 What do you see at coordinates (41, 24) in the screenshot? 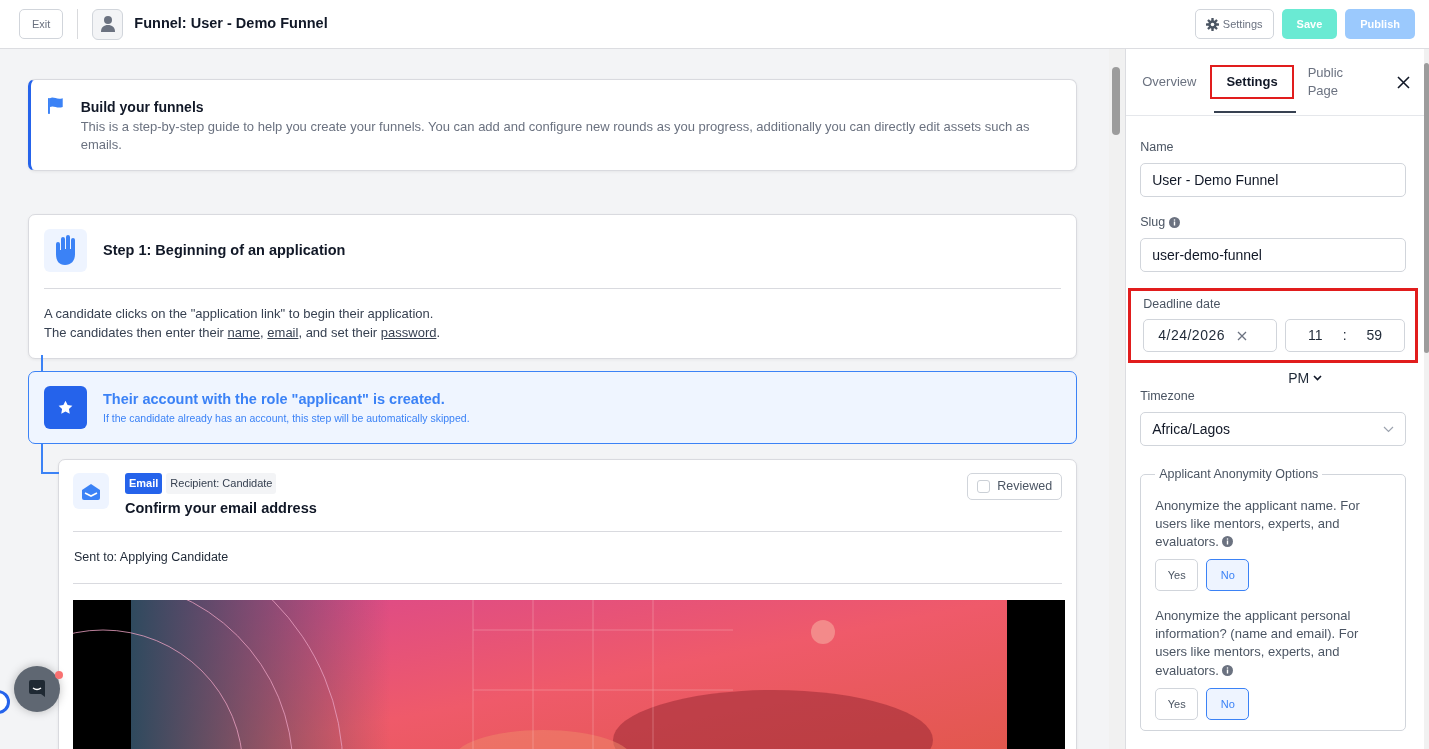
I see `exit-button: Exit` at bounding box center [41, 24].